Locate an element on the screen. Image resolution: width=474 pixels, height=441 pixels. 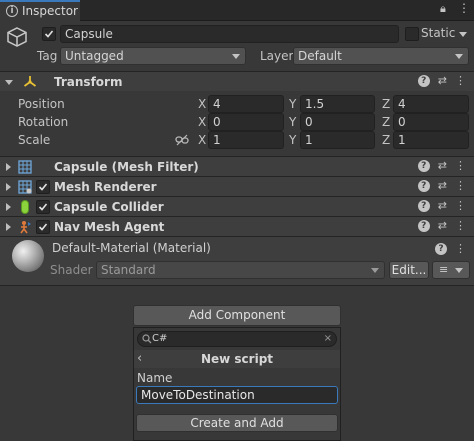
transform-header: Transform ? ⇄ ⋮ is located at coordinates (237, 81).